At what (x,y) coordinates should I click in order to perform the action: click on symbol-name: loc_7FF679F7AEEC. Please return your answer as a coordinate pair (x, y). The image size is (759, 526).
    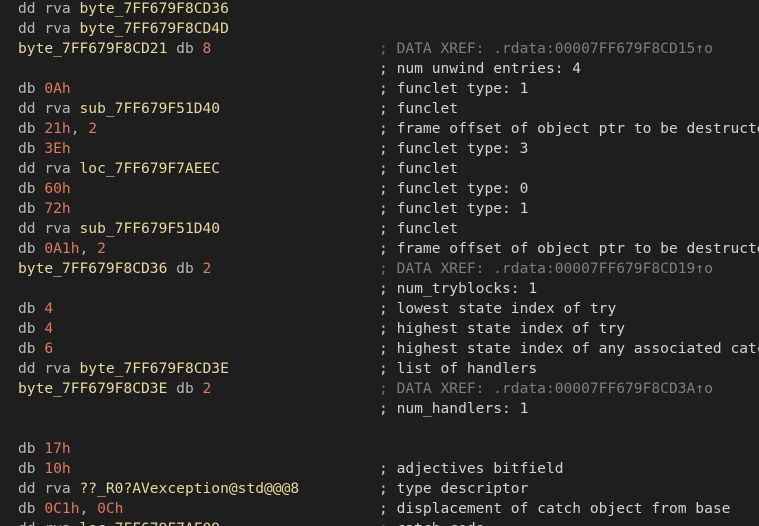
    Looking at the image, I should click on (150, 168).